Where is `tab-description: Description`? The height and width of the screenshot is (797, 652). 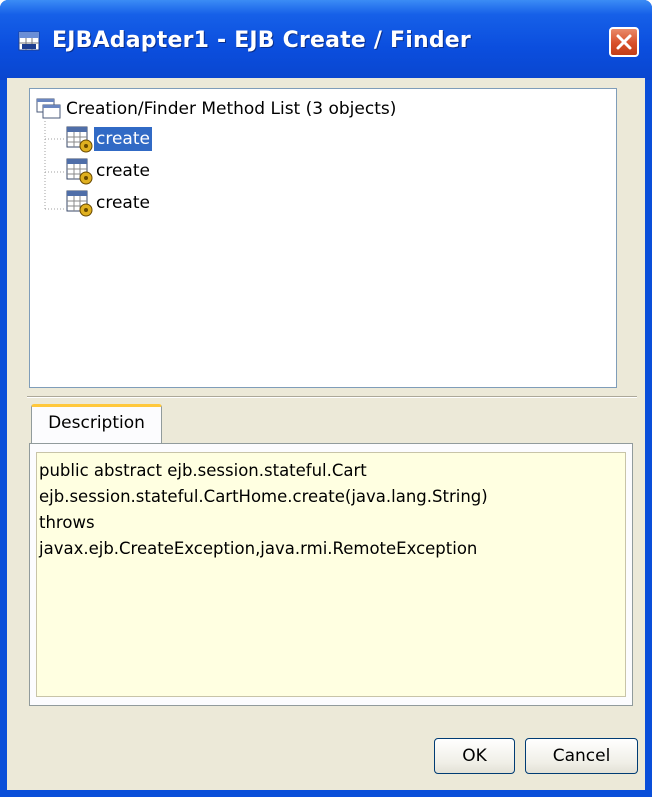
tab-description: Description is located at coordinates (96, 424).